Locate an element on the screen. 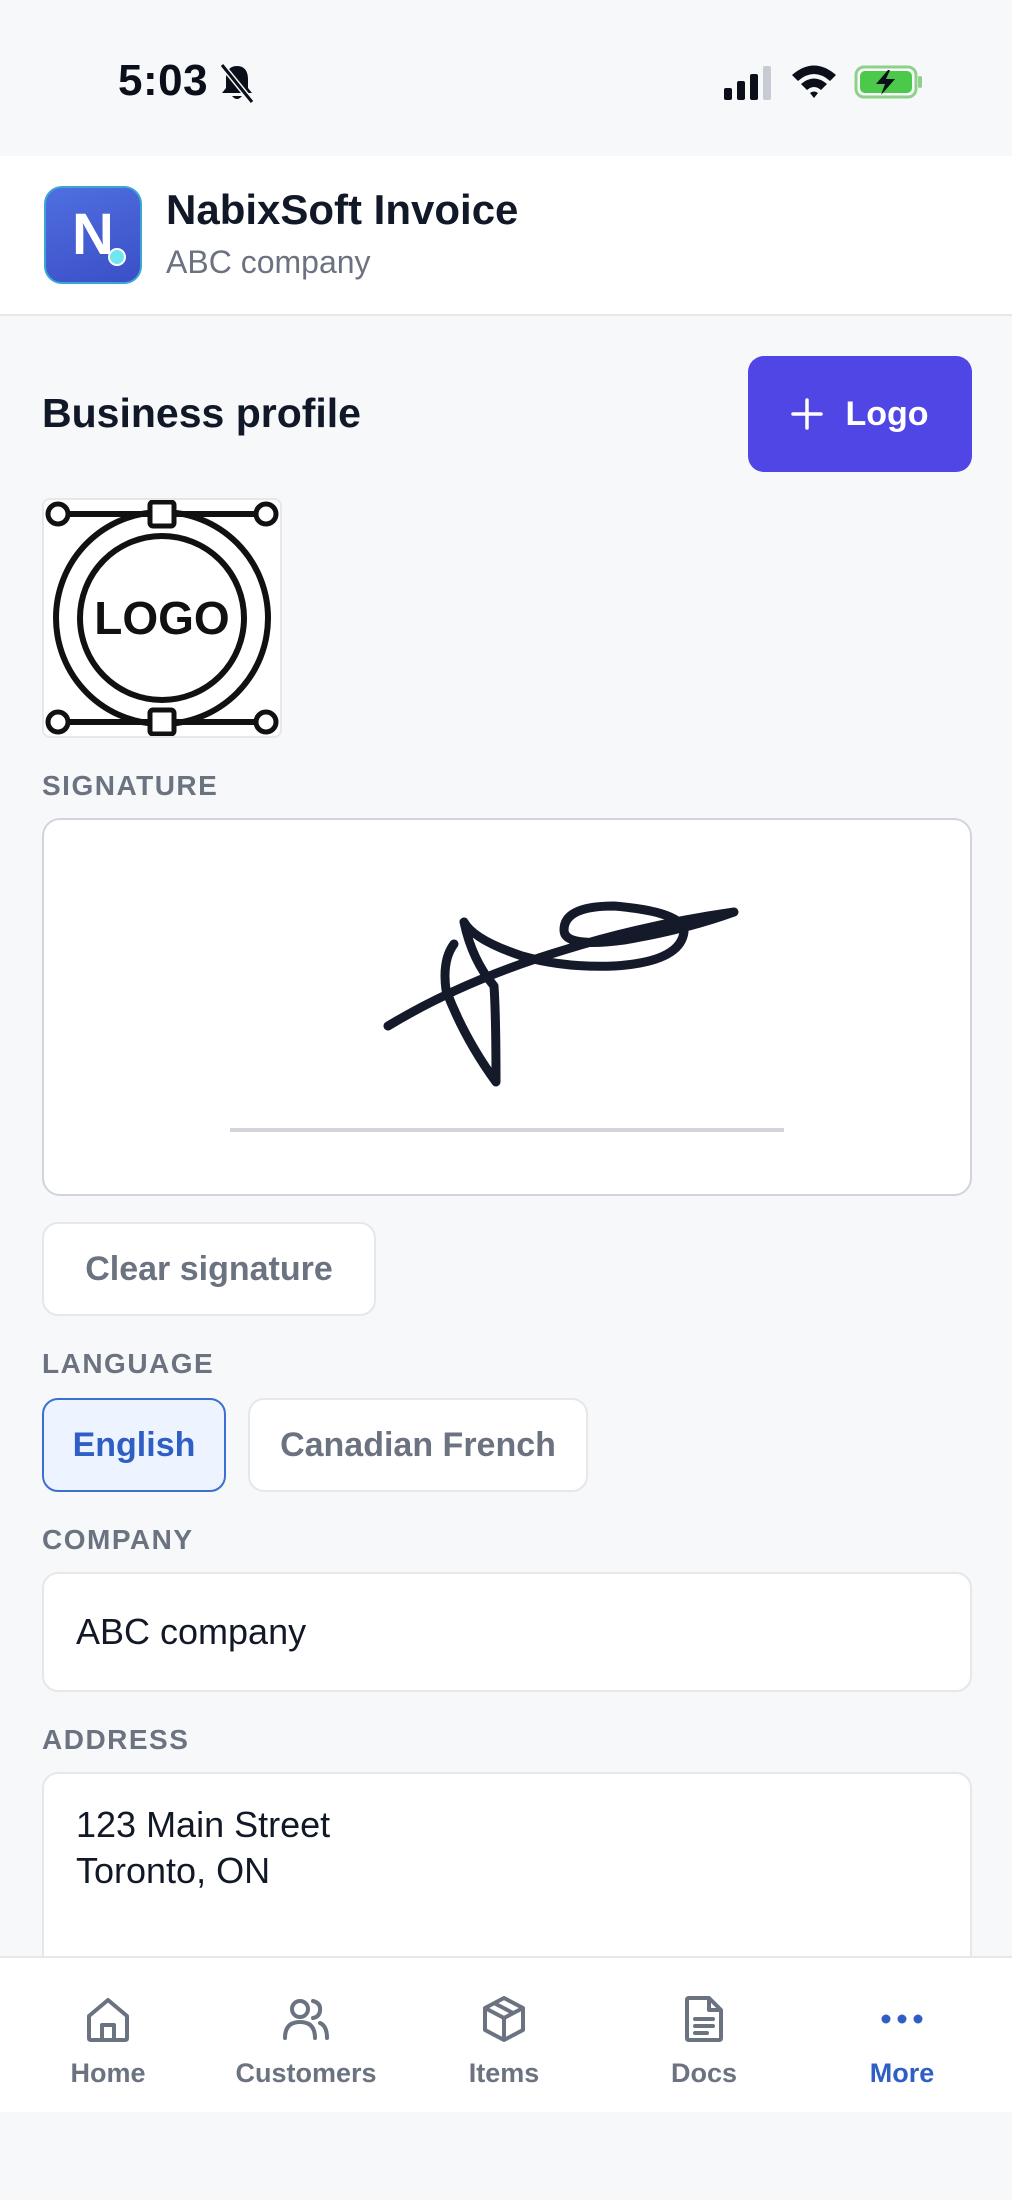 This screenshot has width=1012, height=2200. plus-icon is located at coordinates (807, 414).